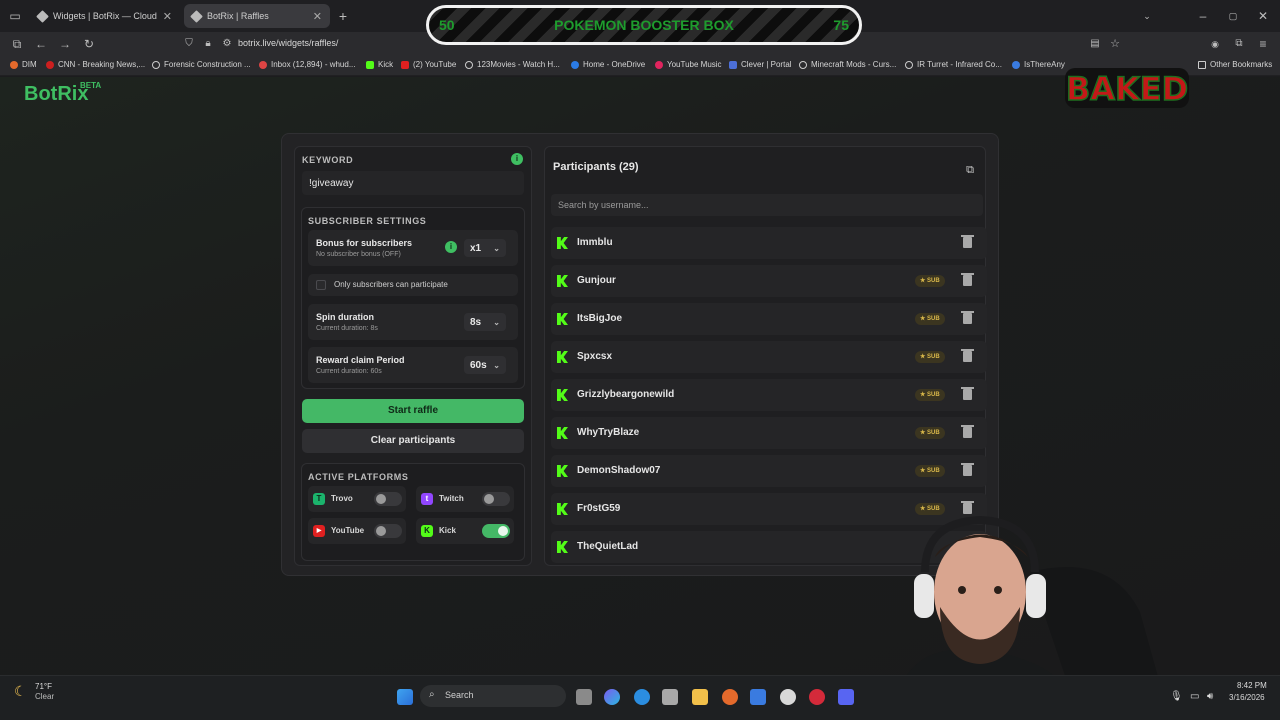 The width and height of the screenshot is (1280, 720). I want to click on firefox-icon, so click(730, 697).